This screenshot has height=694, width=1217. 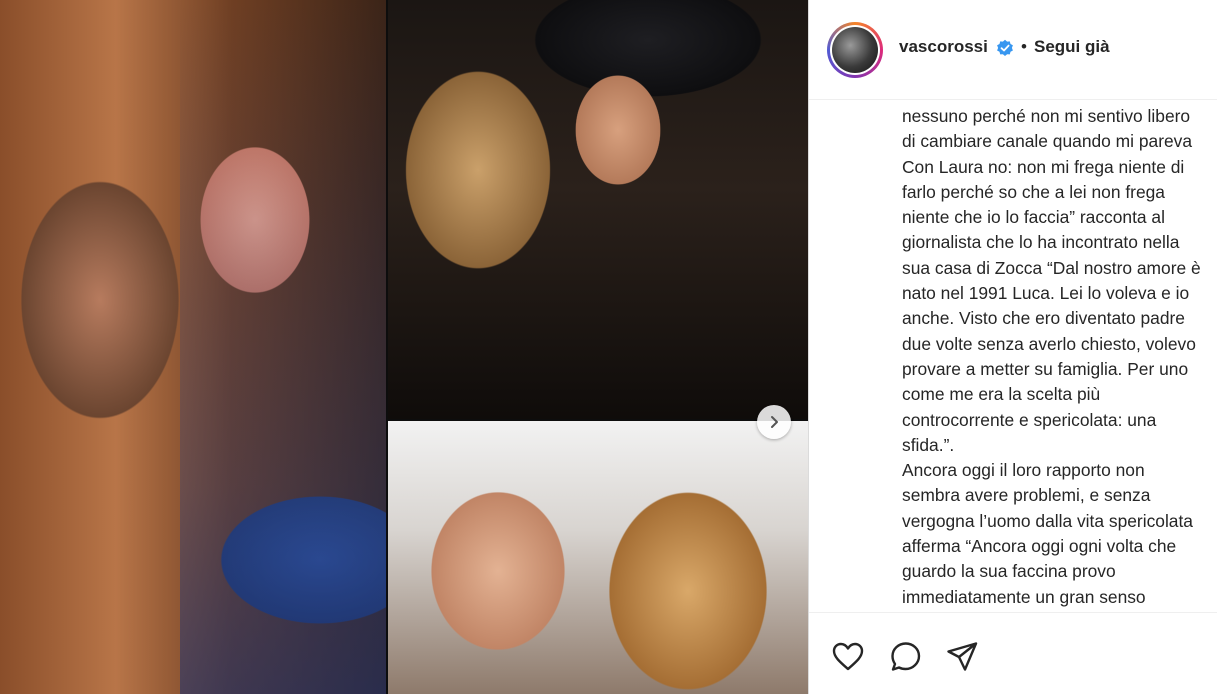 I want to click on caption-line: nessuno perché non mi sentivo libero, so click(x=1046, y=116).